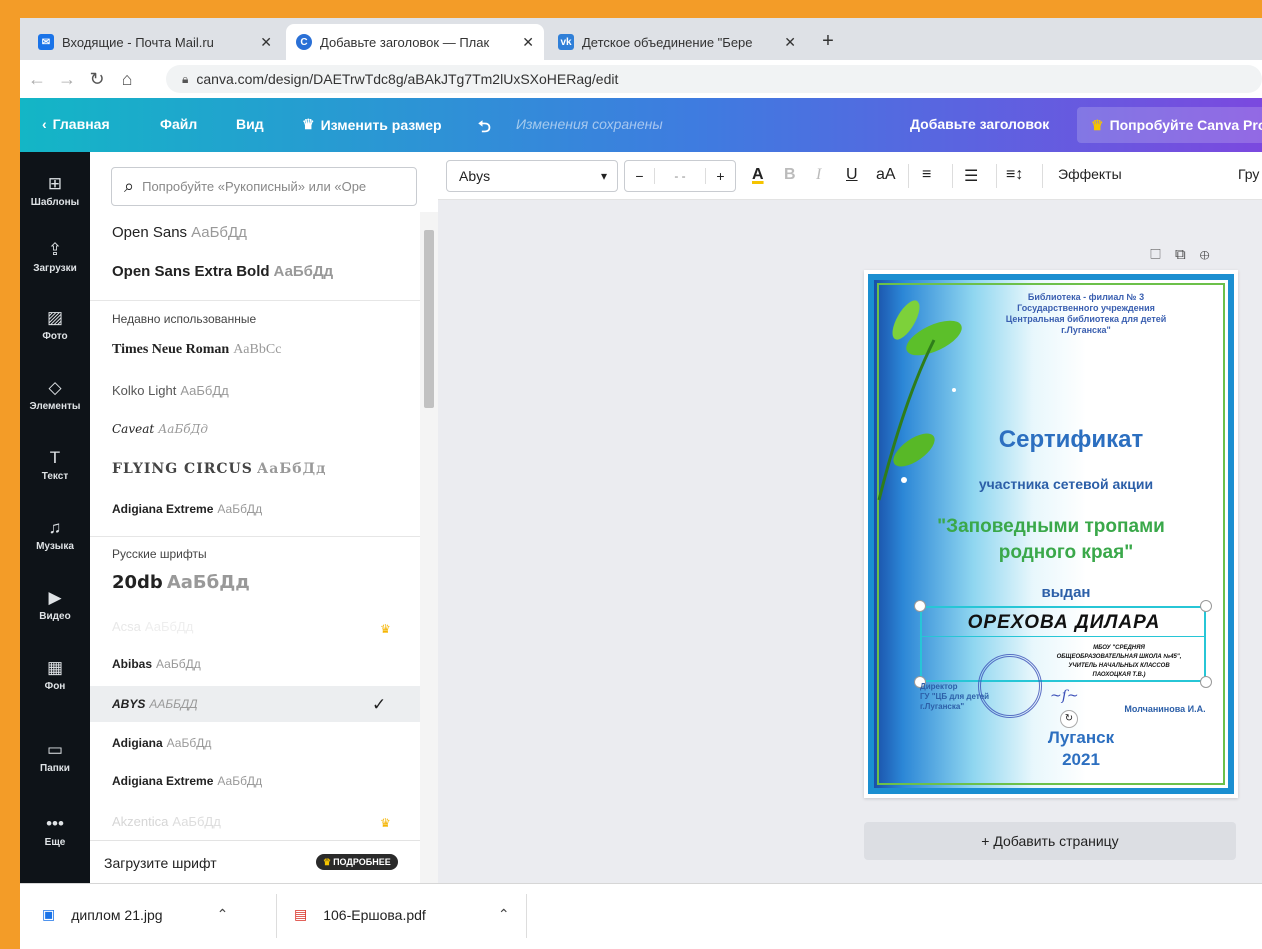  I want to click on rail-item-photos: ▨ Фото, so click(55, 325).